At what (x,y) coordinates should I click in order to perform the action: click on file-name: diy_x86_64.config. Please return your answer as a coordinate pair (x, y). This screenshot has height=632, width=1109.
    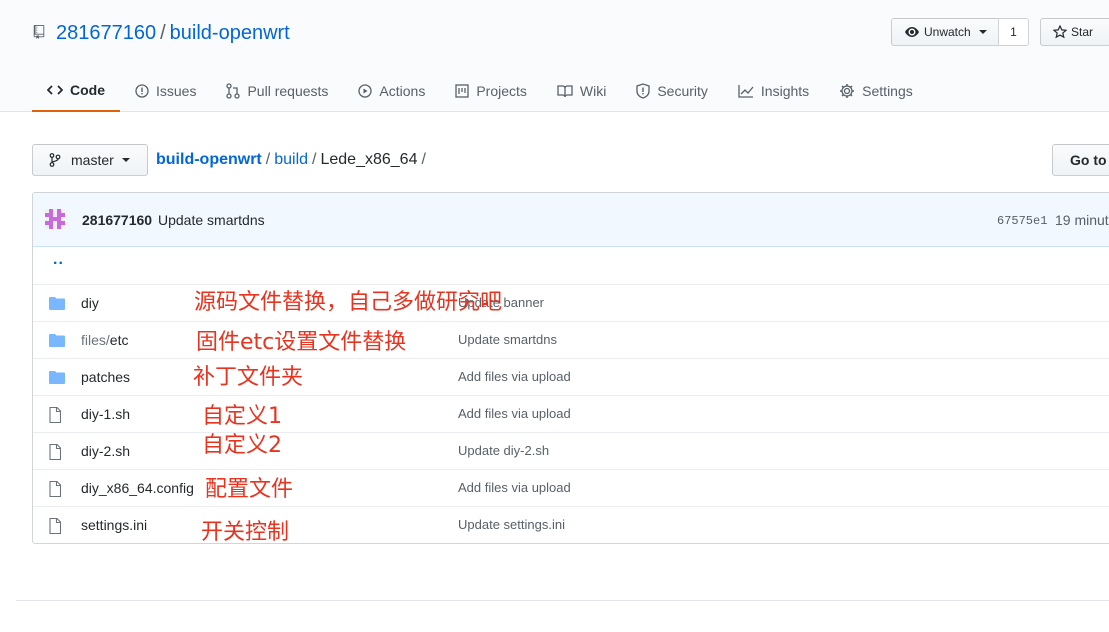
    Looking at the image, I should click on (137, 488).